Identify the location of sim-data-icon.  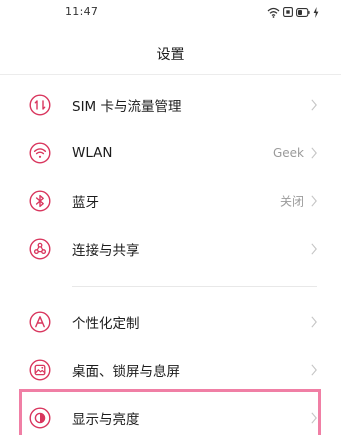
(40, 105).